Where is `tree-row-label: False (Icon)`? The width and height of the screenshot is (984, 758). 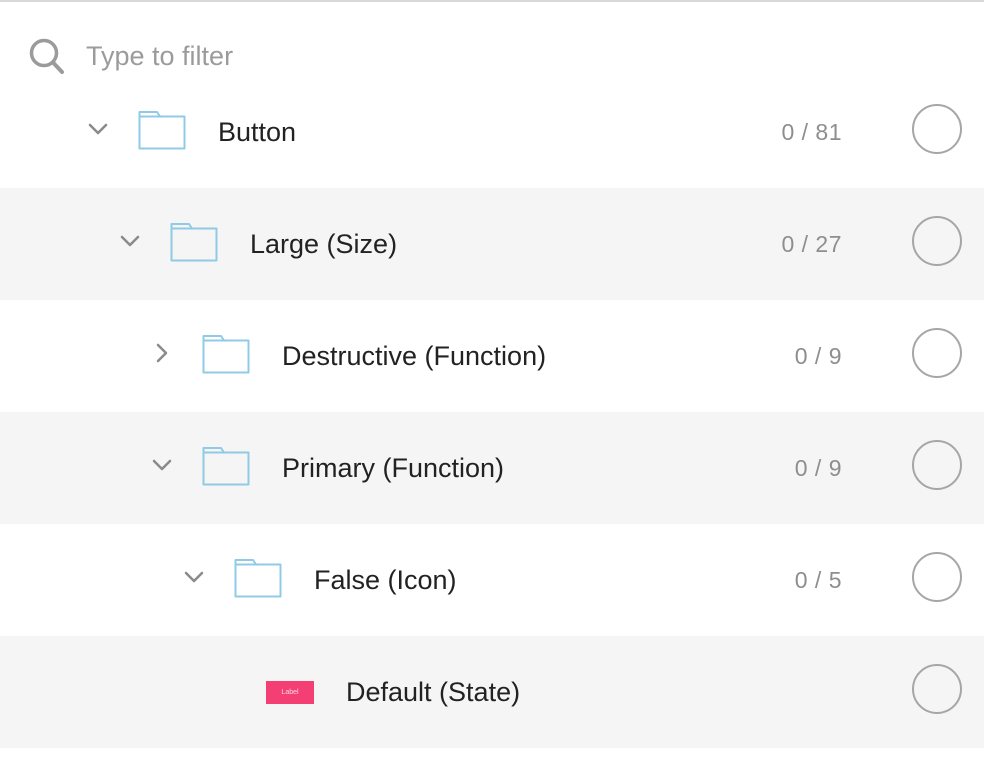 tree-row-label: False (Icon) is located at coordinates (385, 580).